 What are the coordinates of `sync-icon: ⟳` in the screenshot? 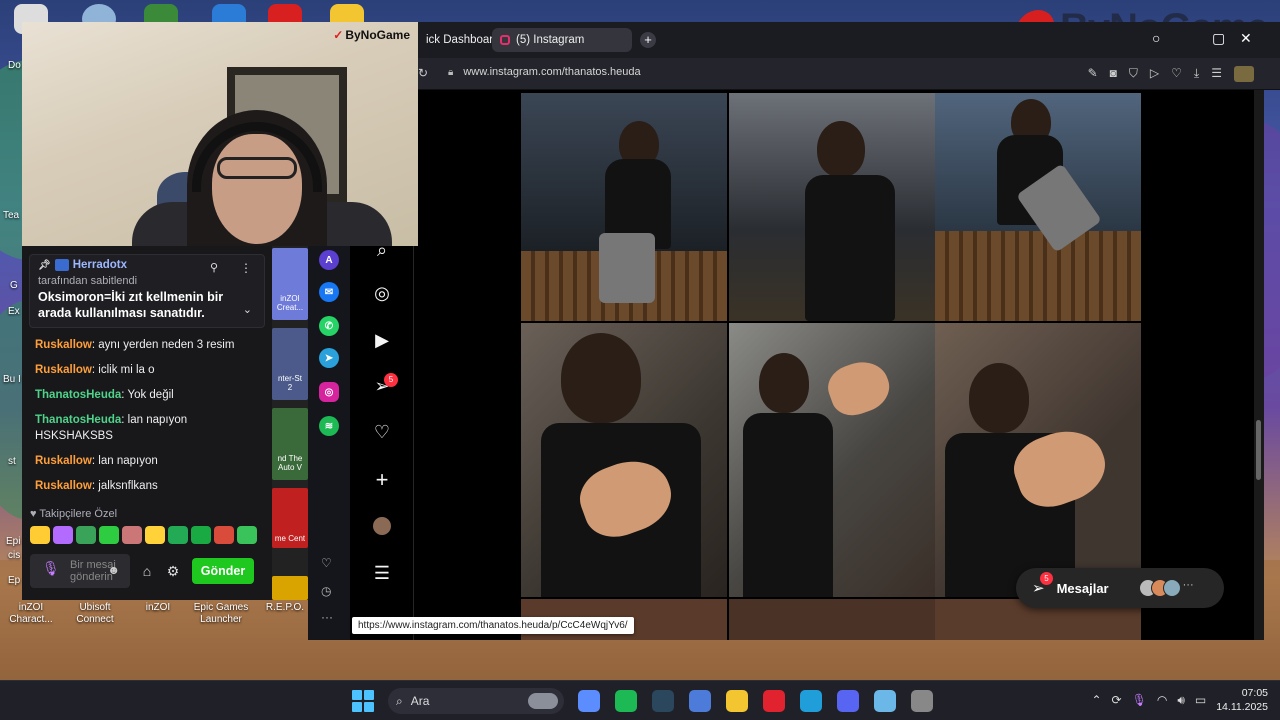 It's located at (1117, 700).